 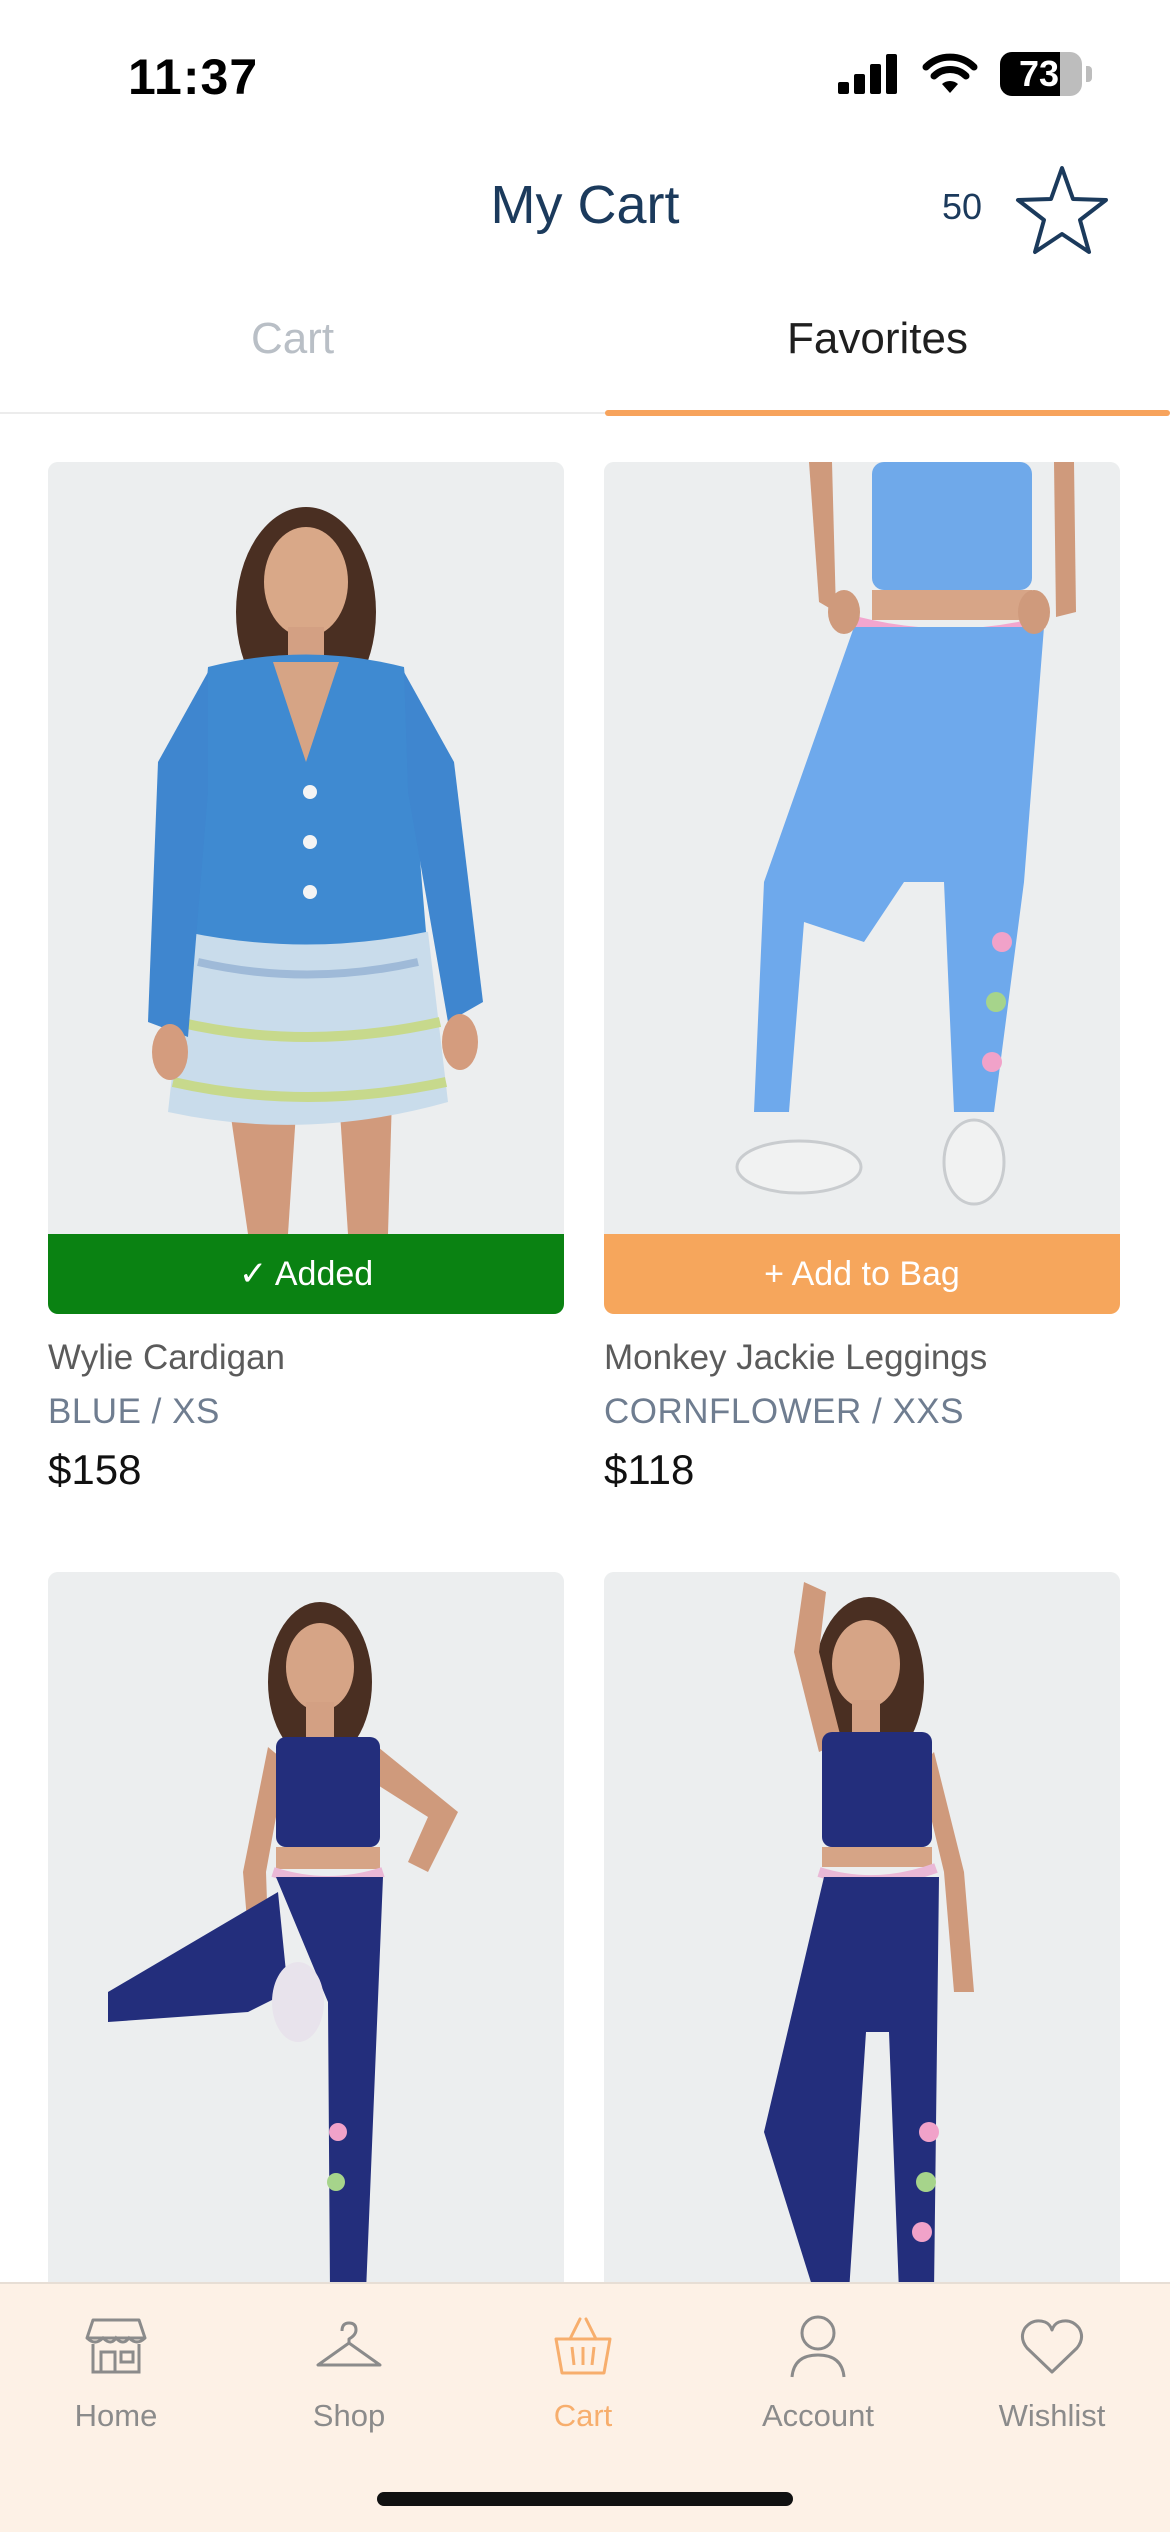 I want to click on tab-favorites: Favorites, so click(x=877, y=353).